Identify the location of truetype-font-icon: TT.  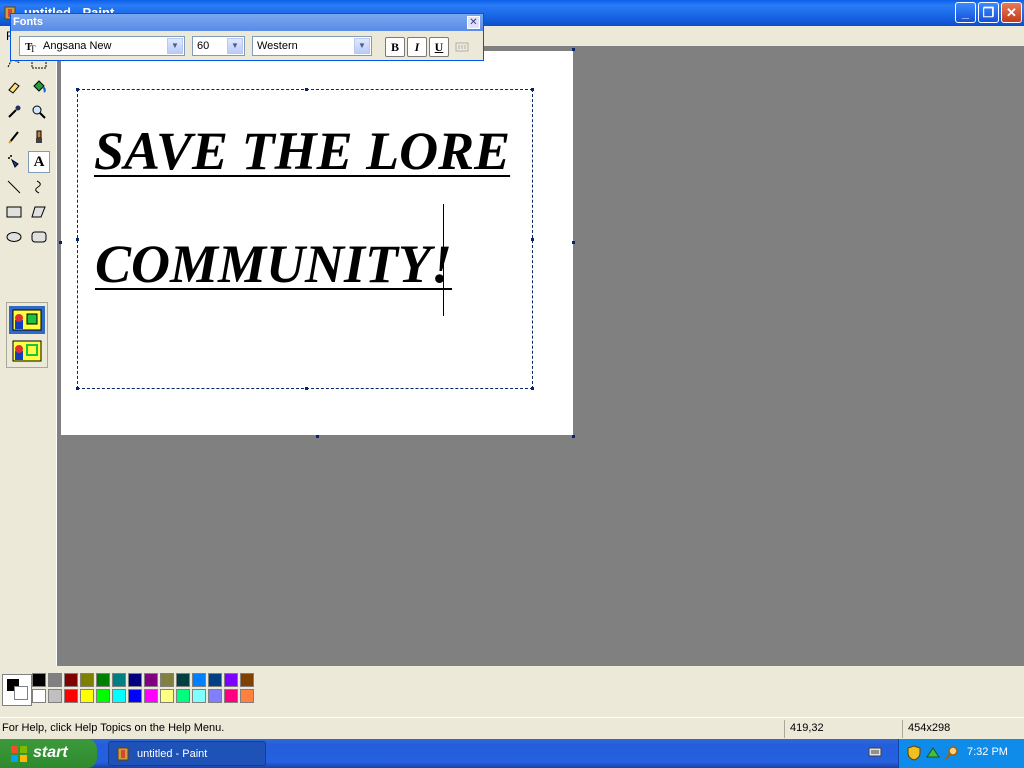
(30, 46).